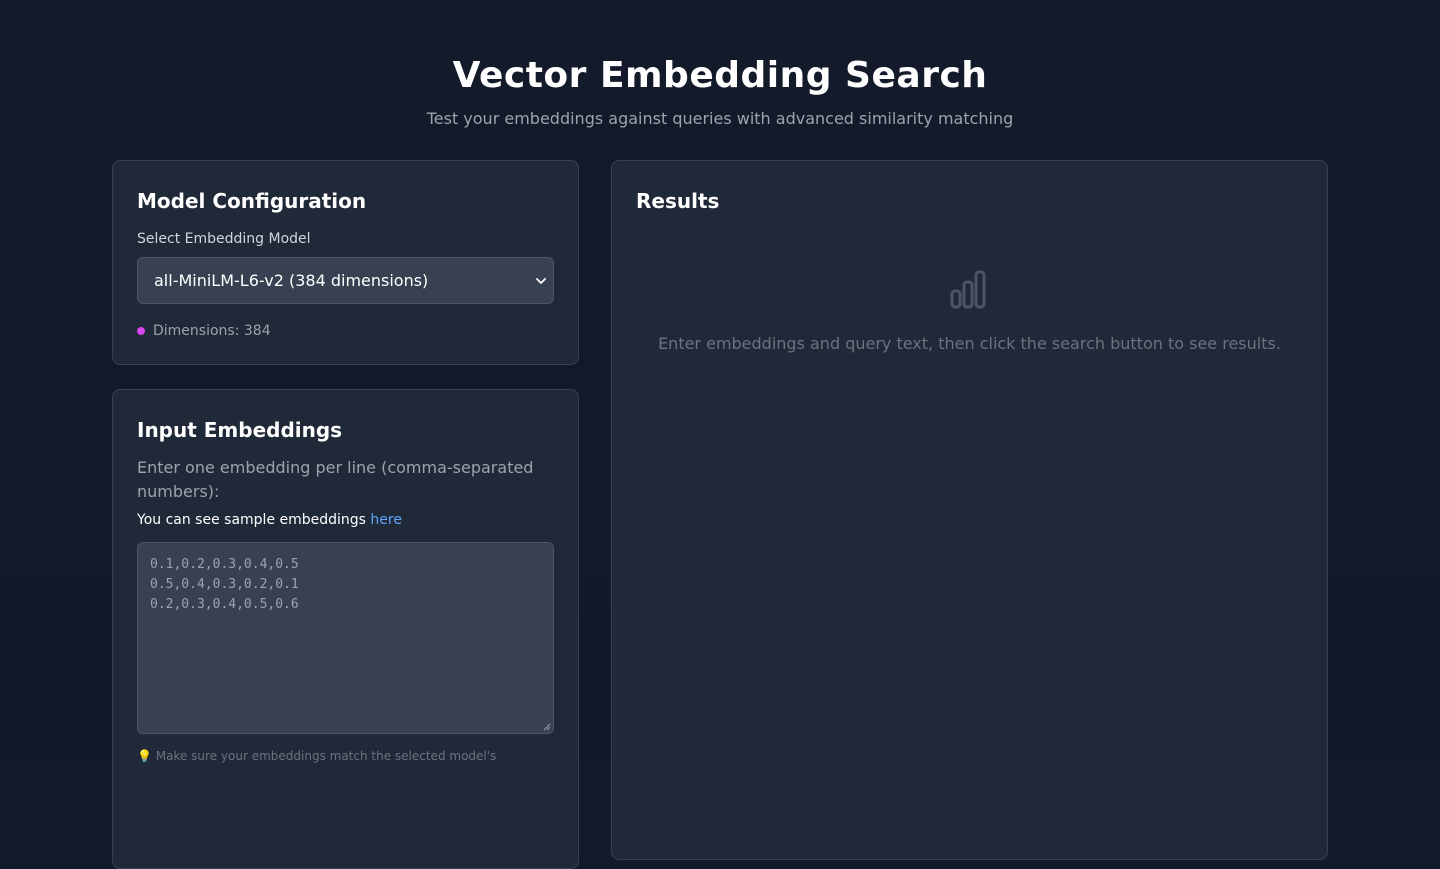 The height and width of the screenshot is (869, 1440). I want to click on model-select: all-MiniLM-L6-v2 (384 dimensions), so click(345, 280).